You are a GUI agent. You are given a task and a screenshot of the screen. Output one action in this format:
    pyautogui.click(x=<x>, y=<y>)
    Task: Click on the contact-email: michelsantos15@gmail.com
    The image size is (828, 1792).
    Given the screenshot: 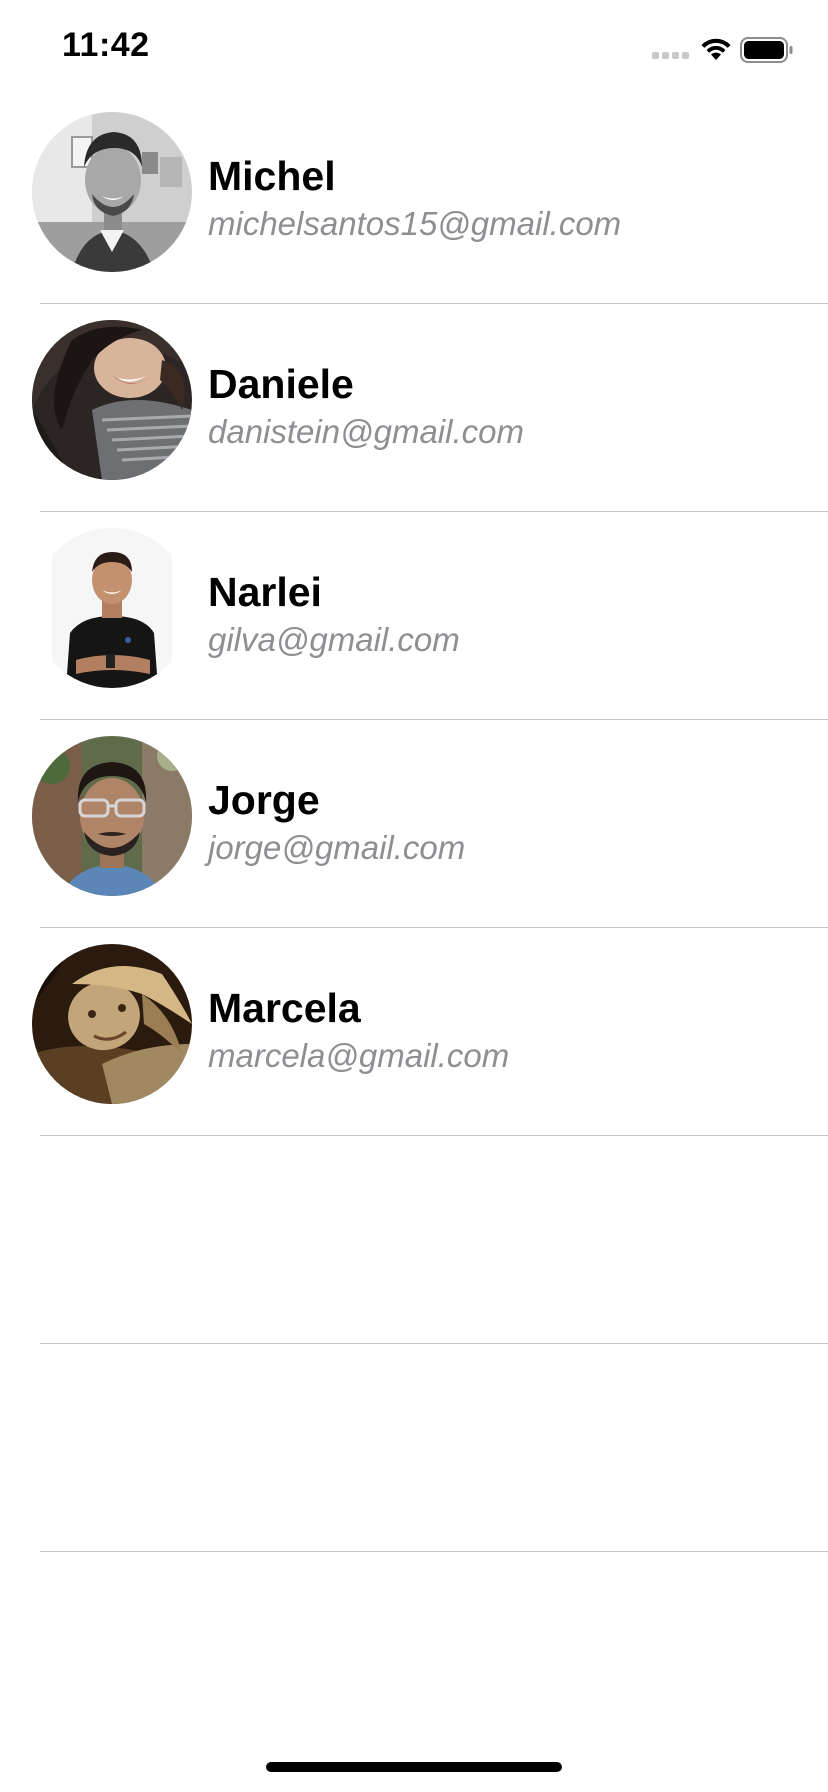 What is the action you would take?
    pyautogui.click(x=415, y=223)
    